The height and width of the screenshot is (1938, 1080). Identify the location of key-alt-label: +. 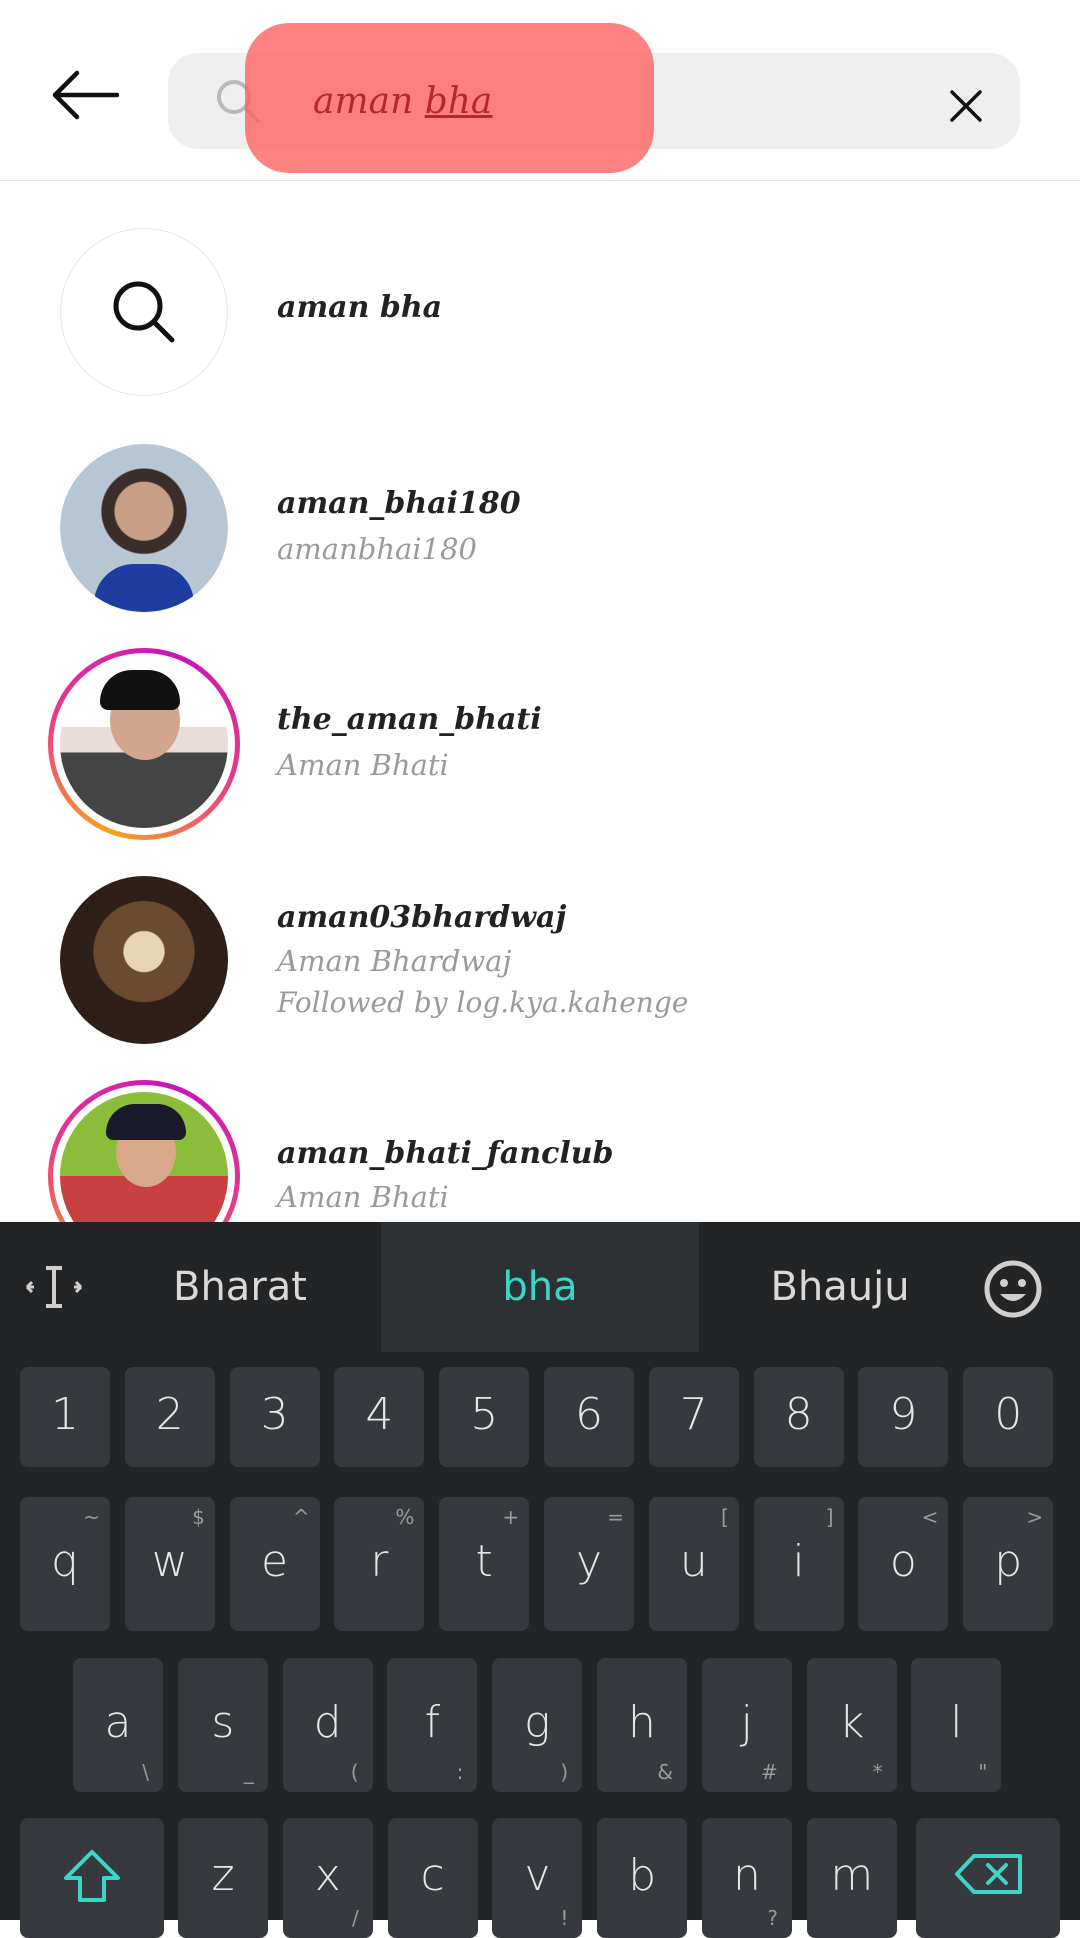
(511, 1517).